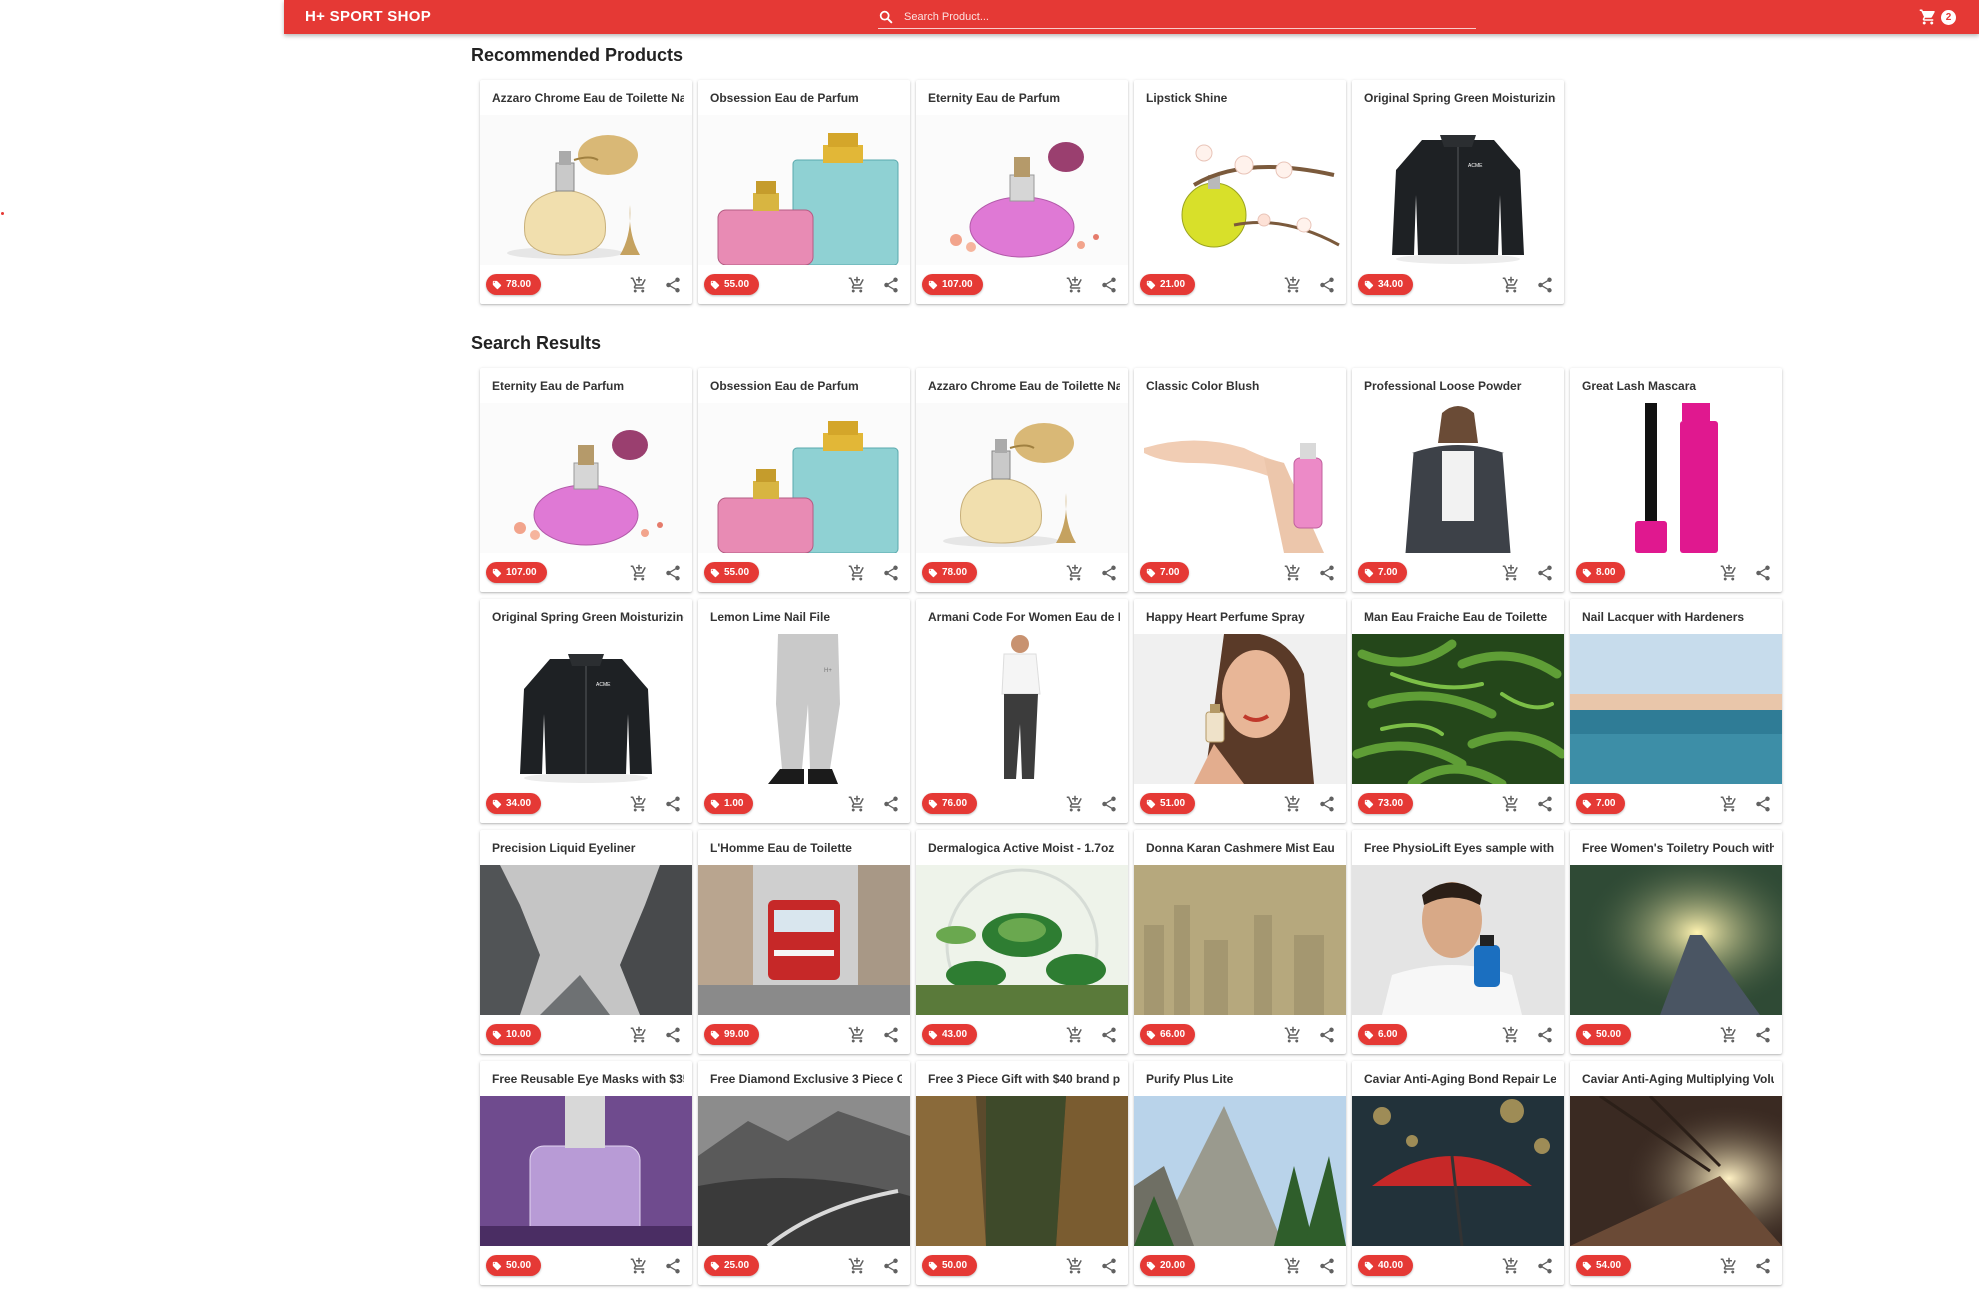 The width and height of the screenshot is (1979, 1292). Describe the element at coordinates (806, 98) in the screenshot. I see `product-name: Obsession Eau de Parfum` at that location.